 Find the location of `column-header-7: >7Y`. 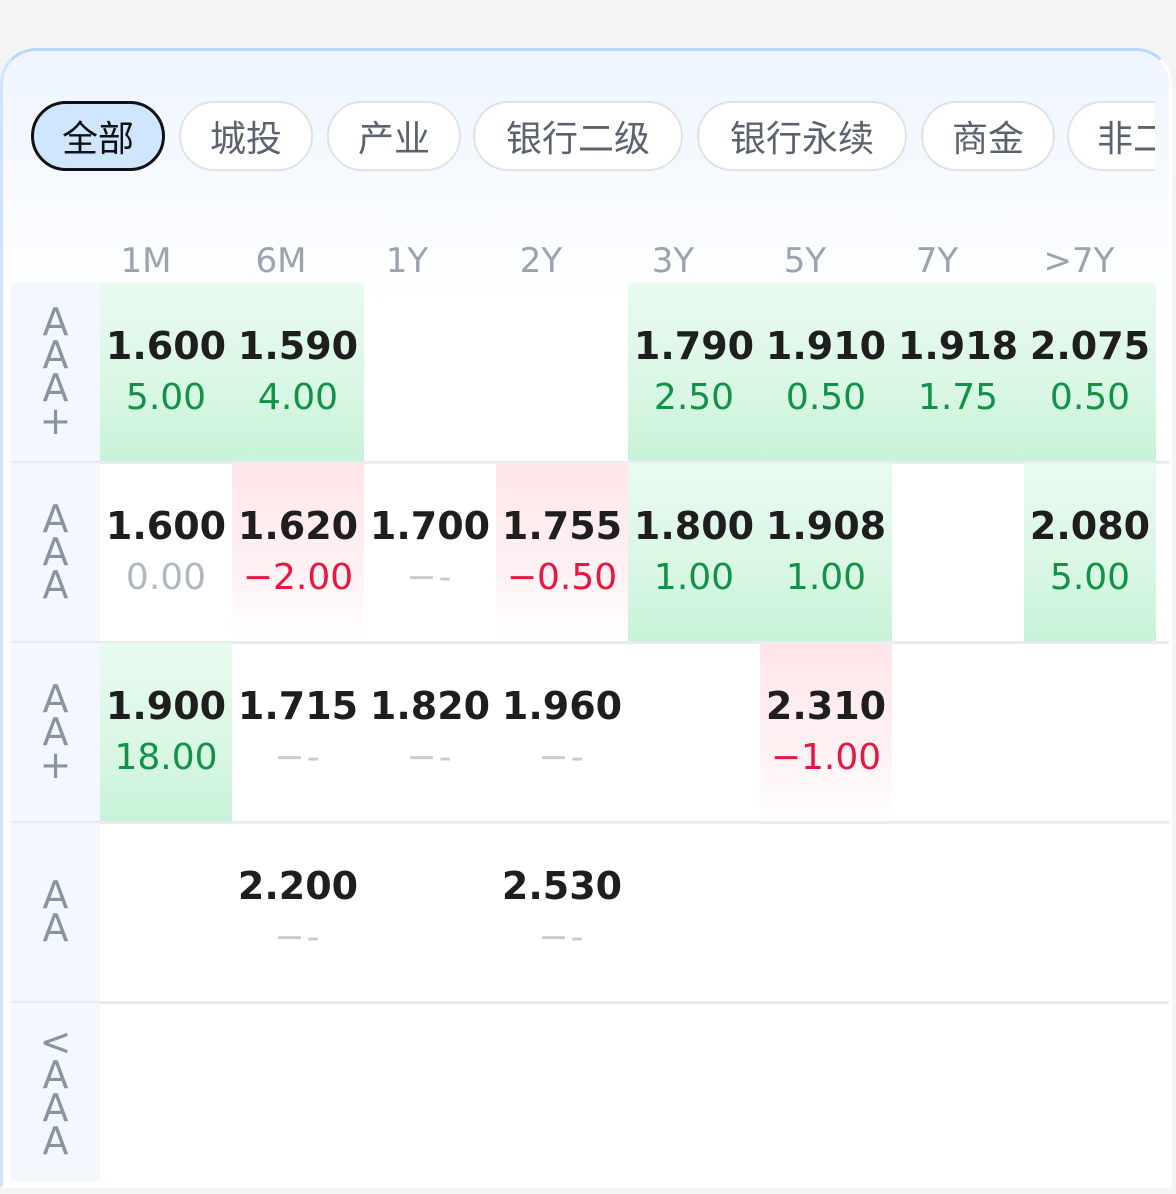

column-header-7: >7Y is located at coordinates (1079, 261).